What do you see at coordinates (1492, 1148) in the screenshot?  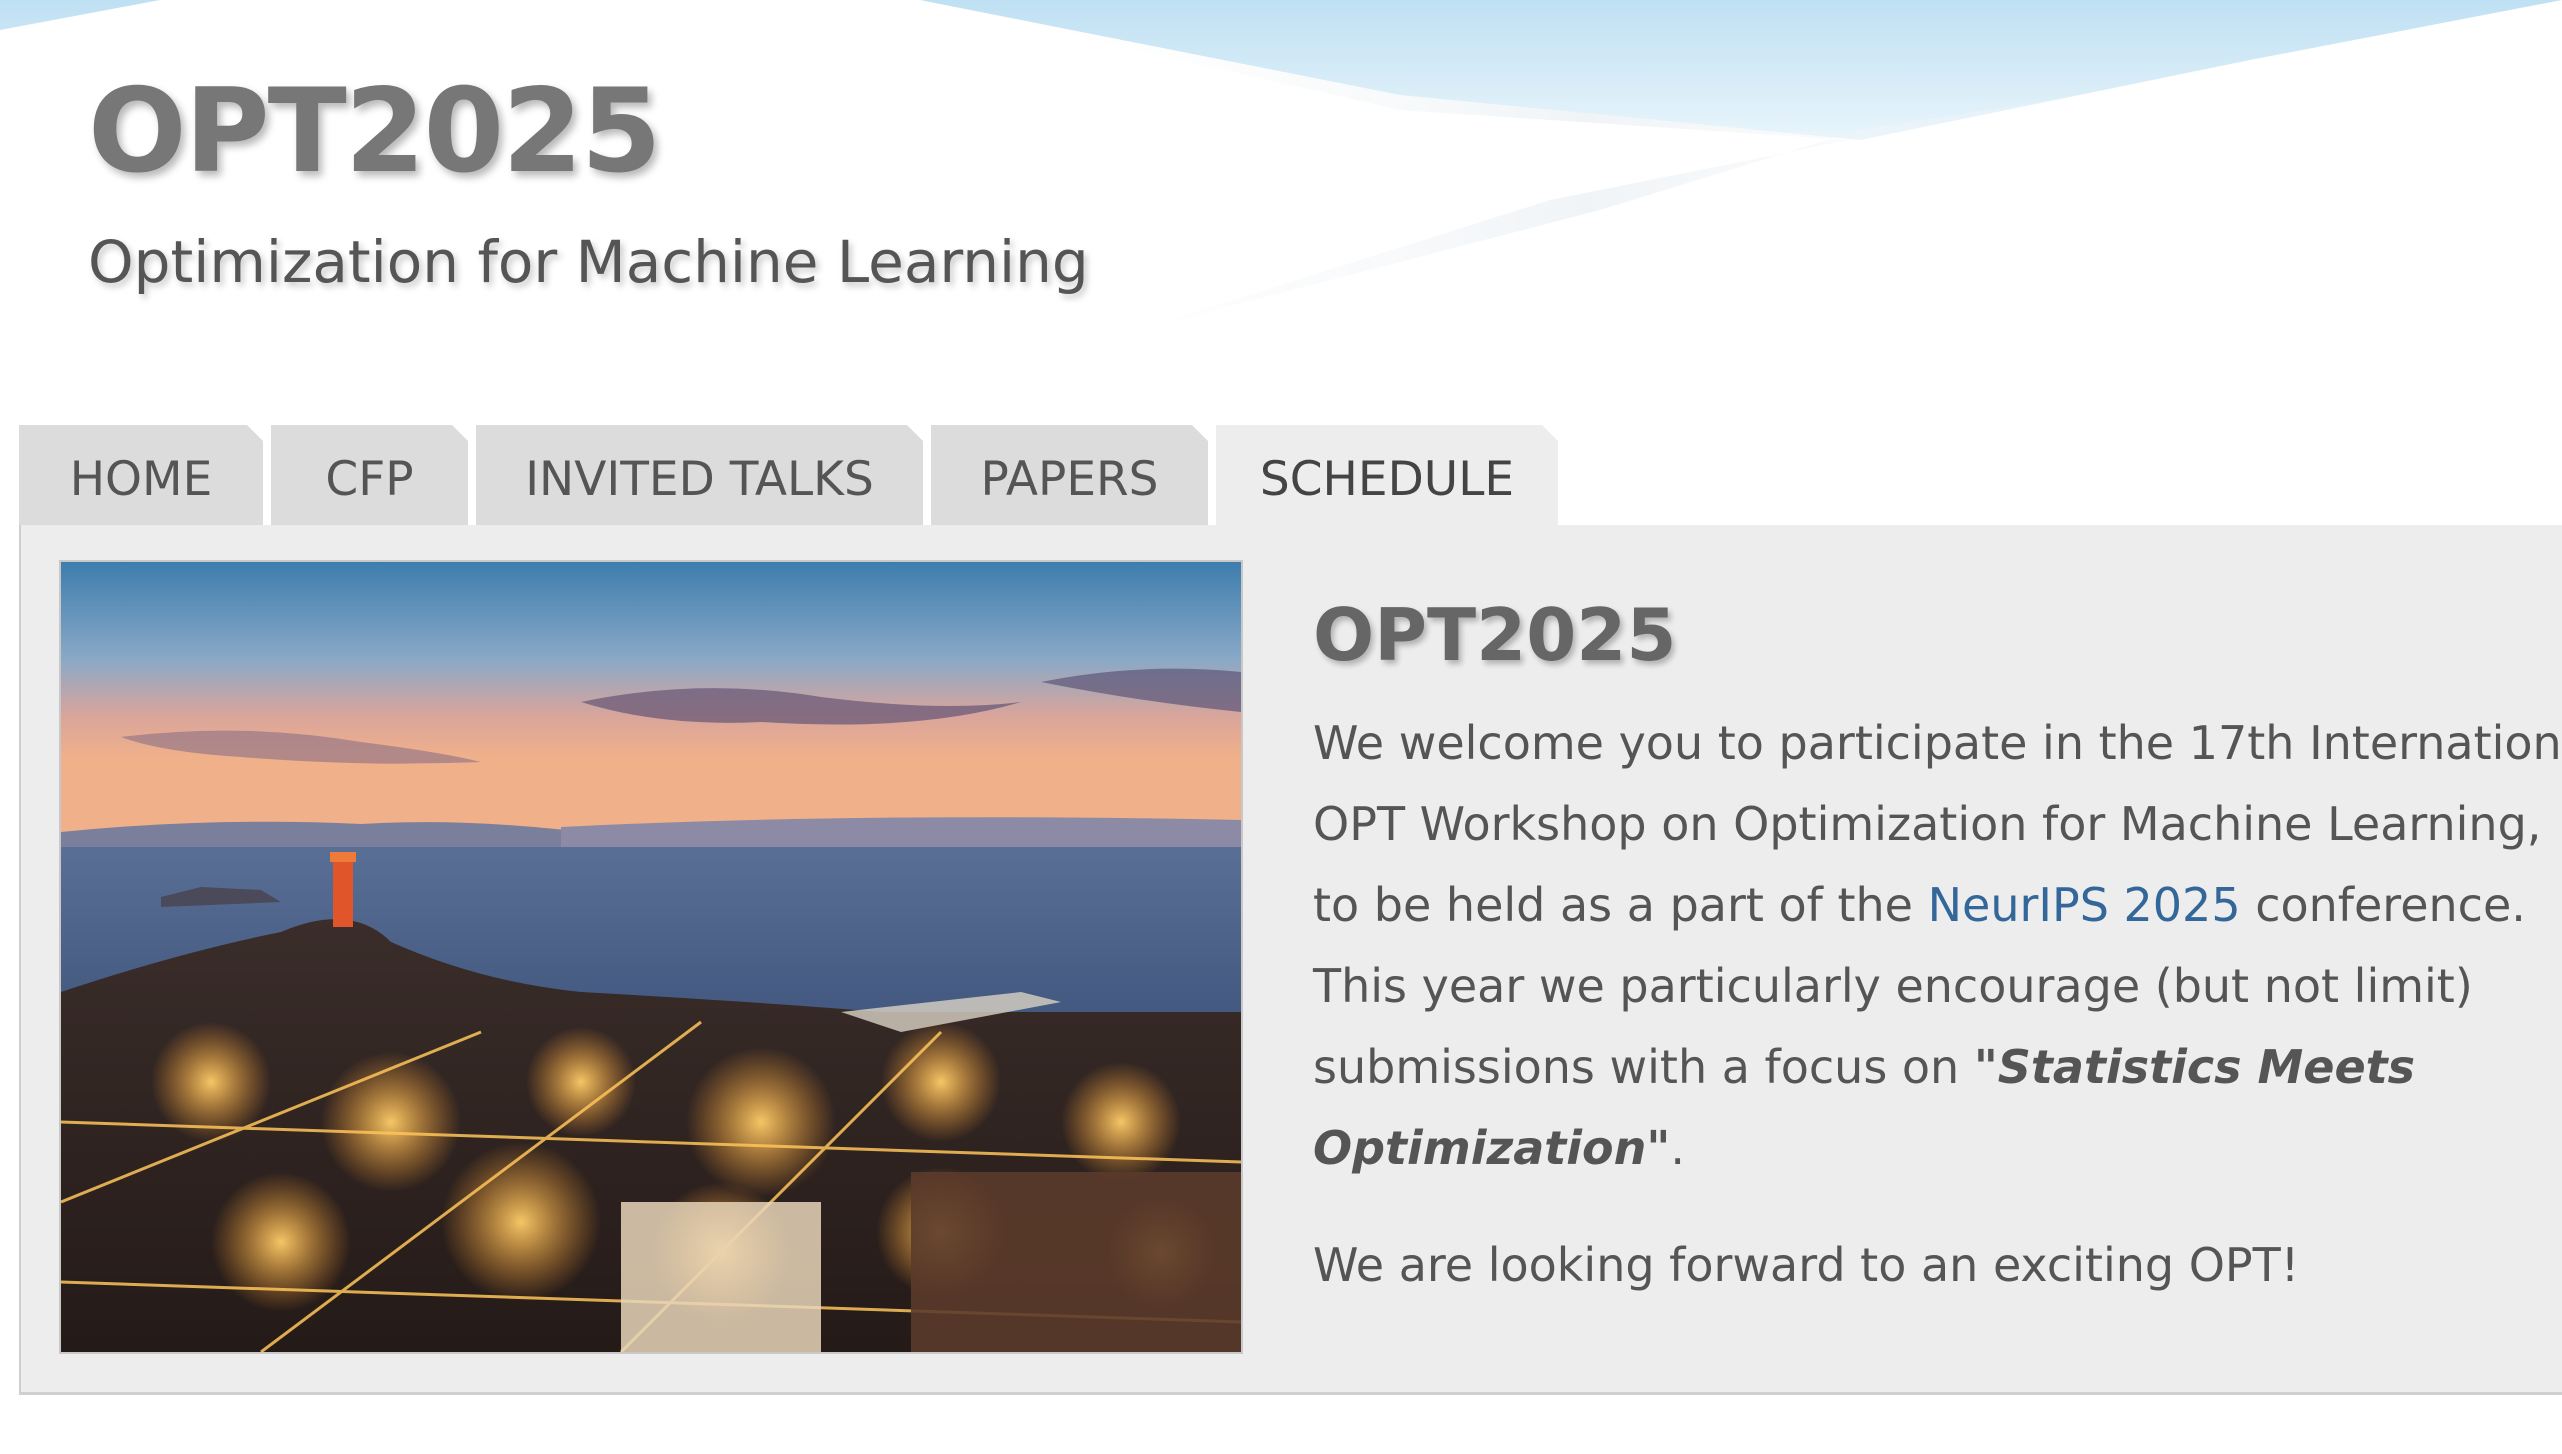 I see `focus-topic-part-2: Optimization"` at bounding box center [1492, 1148].